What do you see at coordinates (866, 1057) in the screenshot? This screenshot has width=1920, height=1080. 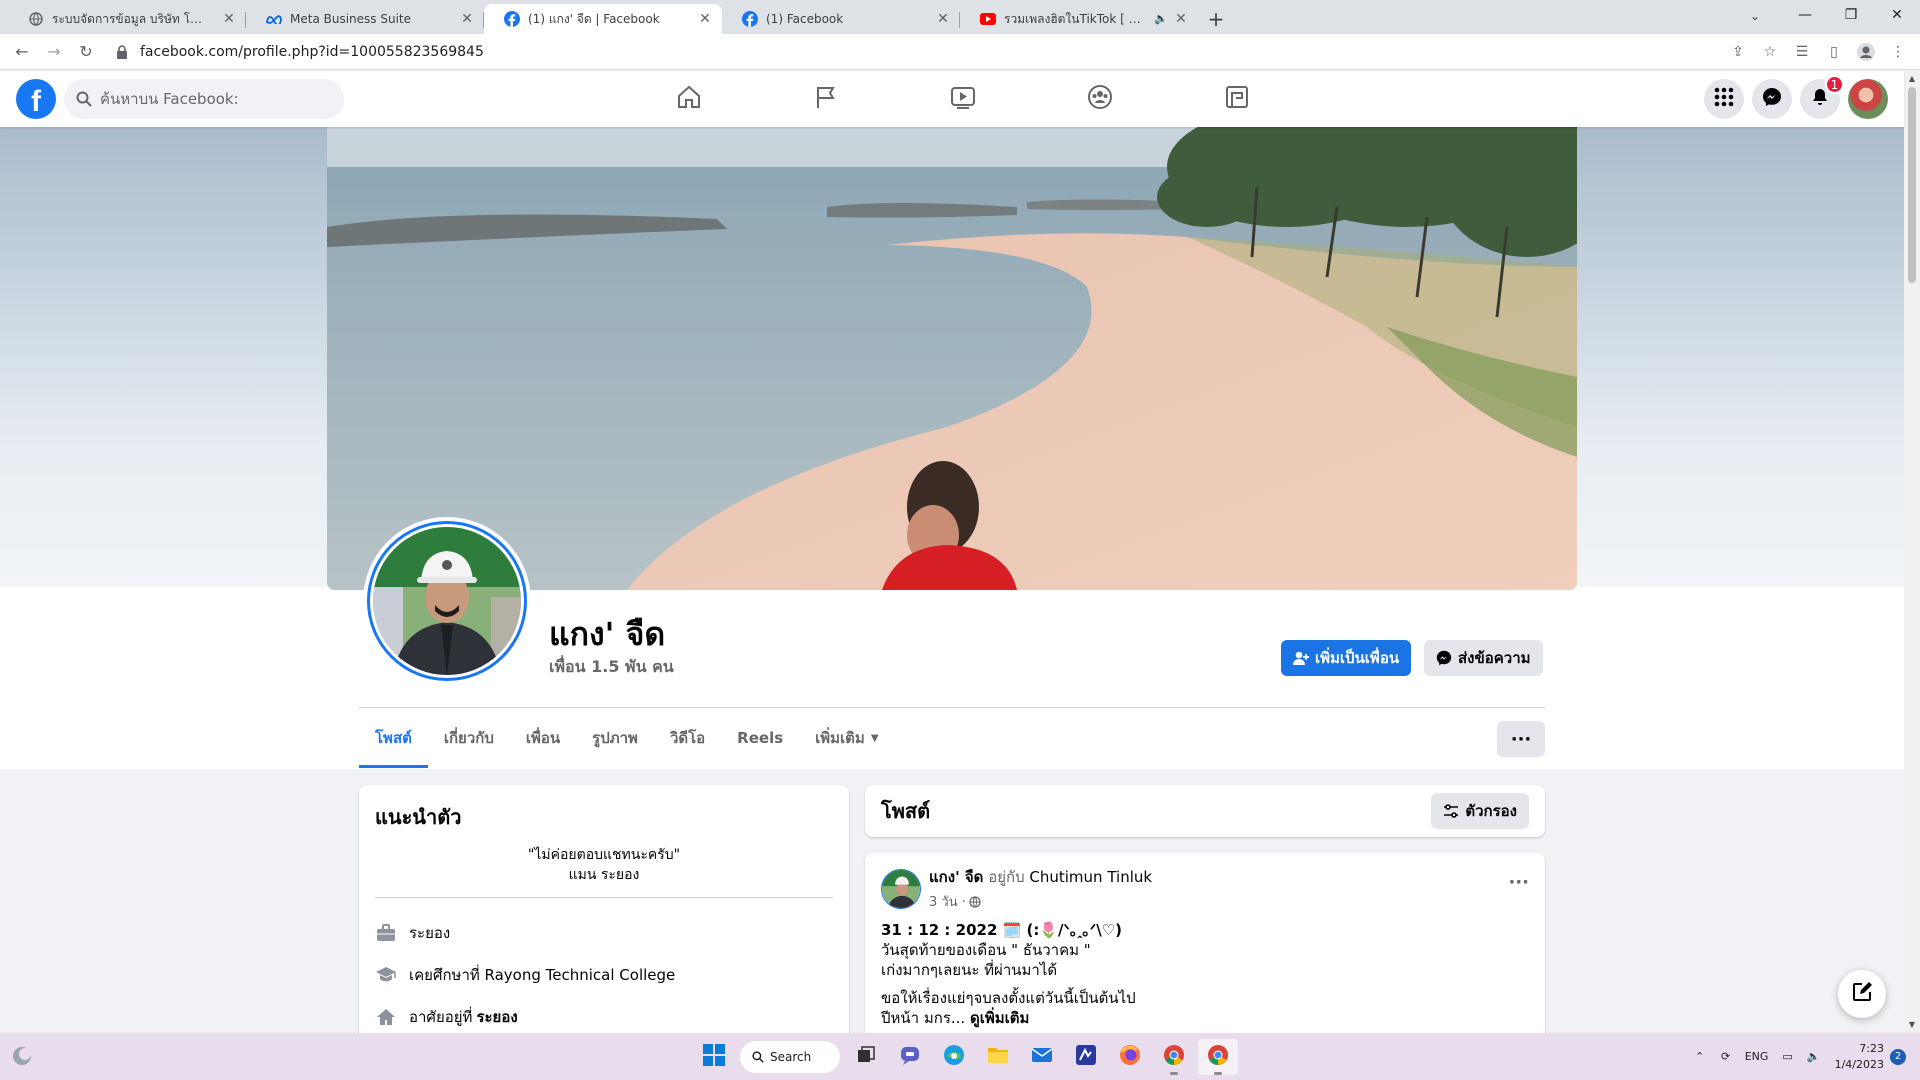 I see `task-view-button` at bounding box center [866, 1057].